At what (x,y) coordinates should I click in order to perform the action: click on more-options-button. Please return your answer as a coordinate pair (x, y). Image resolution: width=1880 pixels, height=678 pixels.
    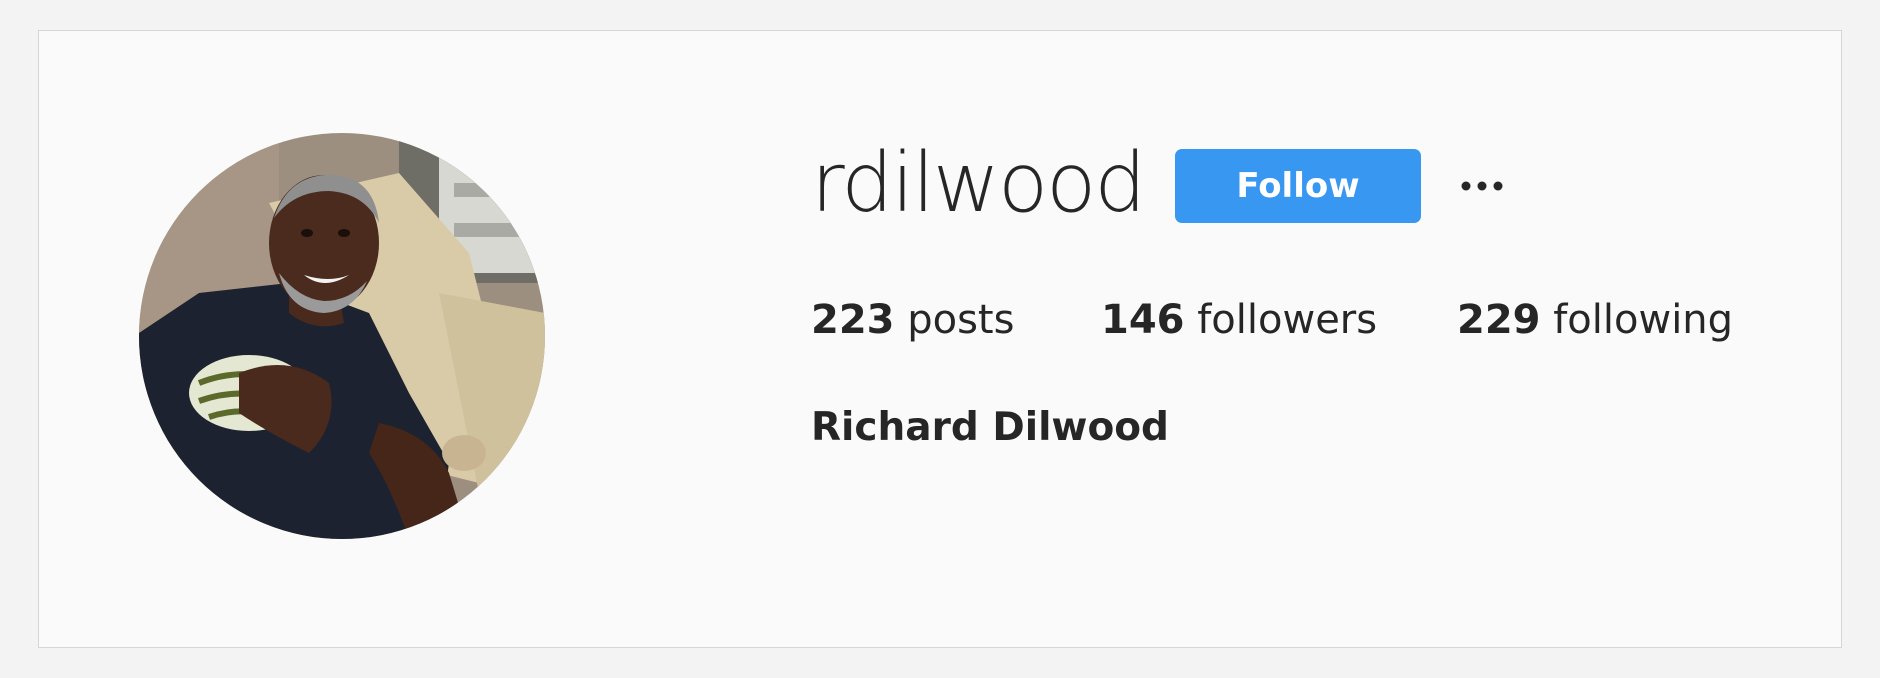
    Looking at the image, I should click on (1482, 186).